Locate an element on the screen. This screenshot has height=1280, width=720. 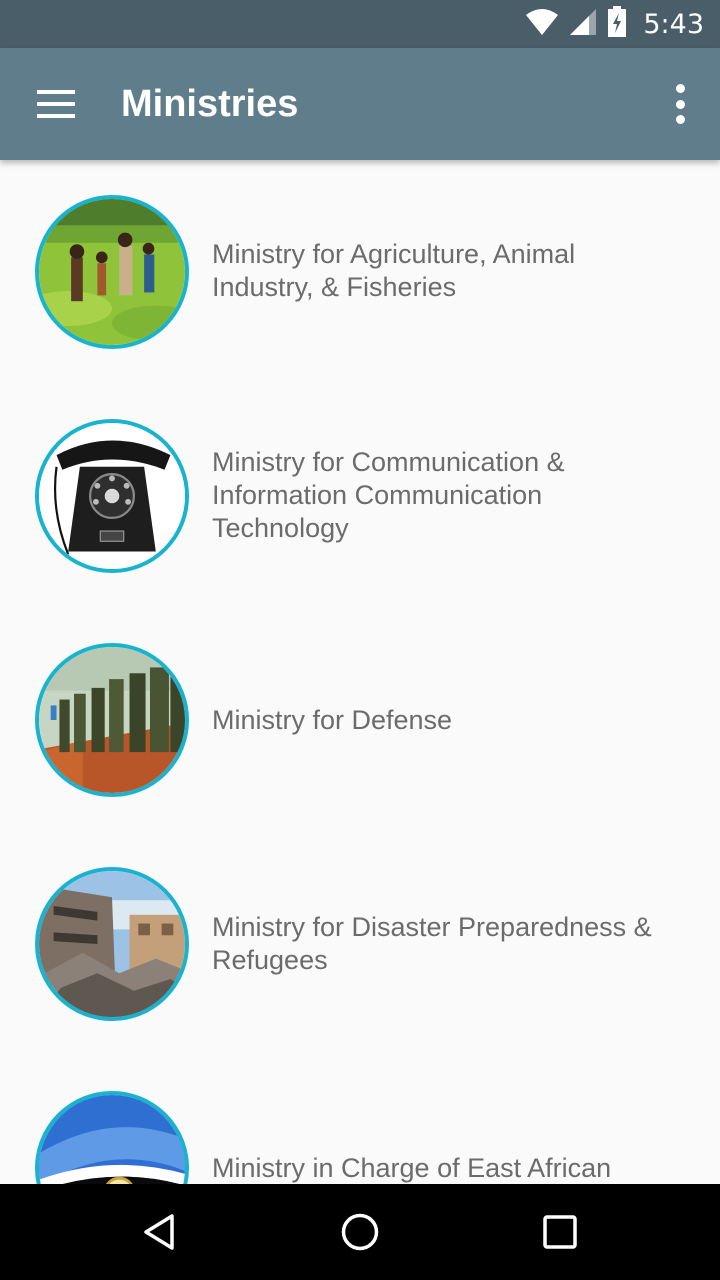
app-bar: Ministries is located at coordinates (360, 104).